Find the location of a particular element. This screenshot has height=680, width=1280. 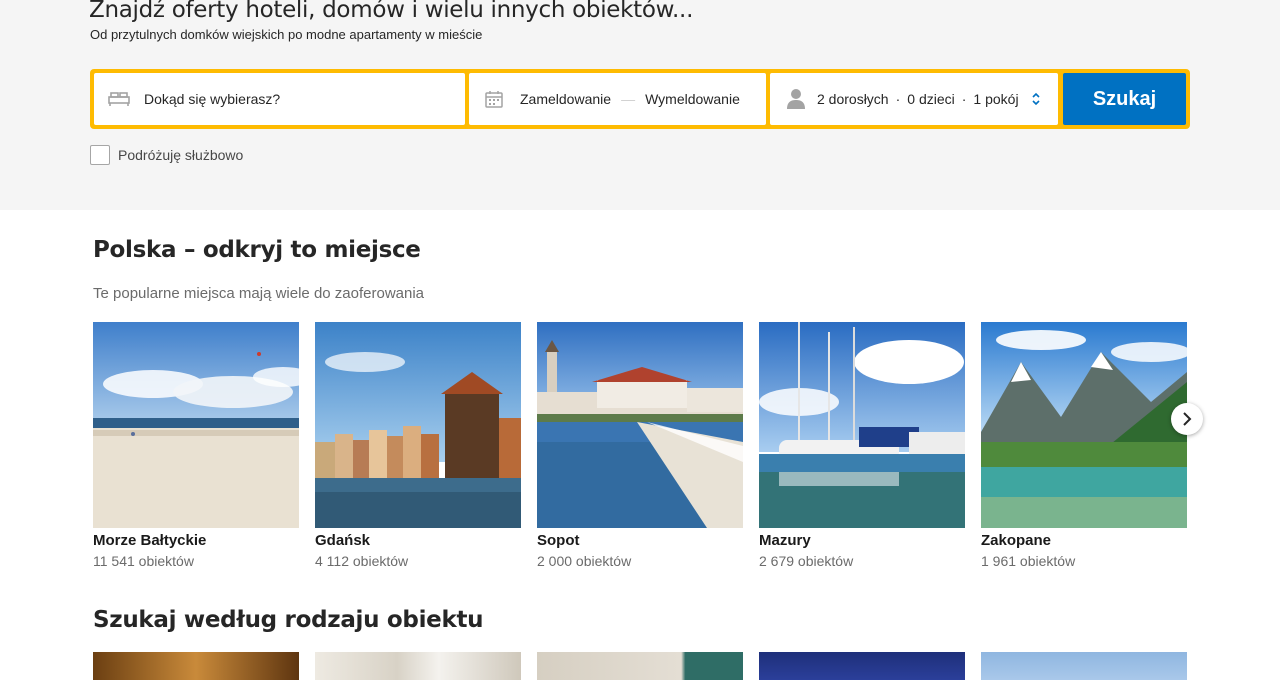

destination-card: Mazury 2 679 obiektów is located at coordinates (862, 445).